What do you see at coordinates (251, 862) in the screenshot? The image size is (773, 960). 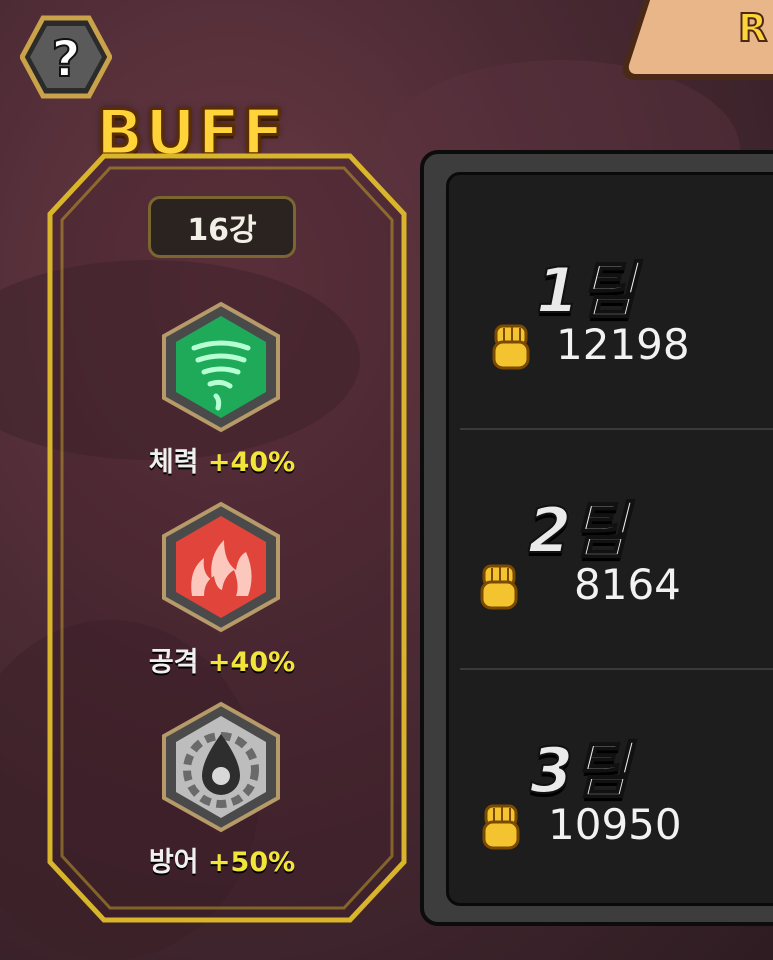 I see `buff-value: +50%` at bounding box center [251, 862].